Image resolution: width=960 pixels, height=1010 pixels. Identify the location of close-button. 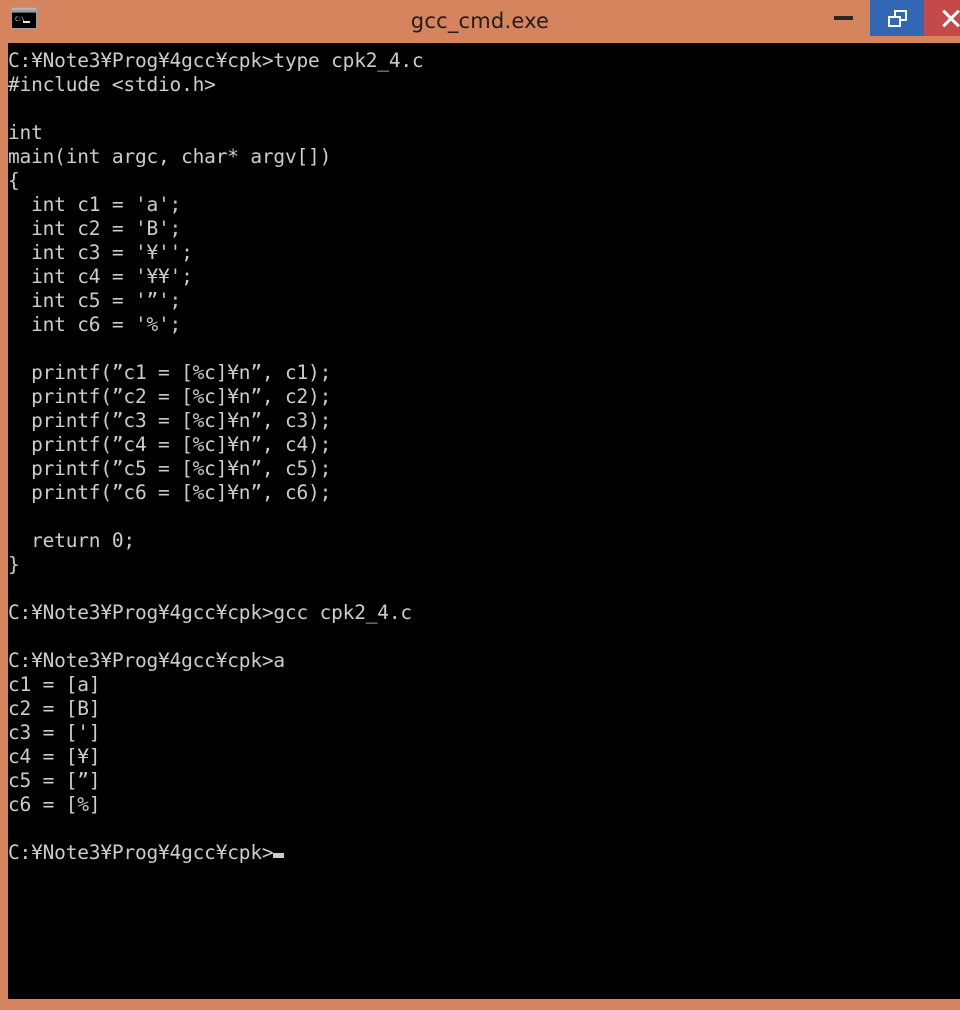
(942, 18).